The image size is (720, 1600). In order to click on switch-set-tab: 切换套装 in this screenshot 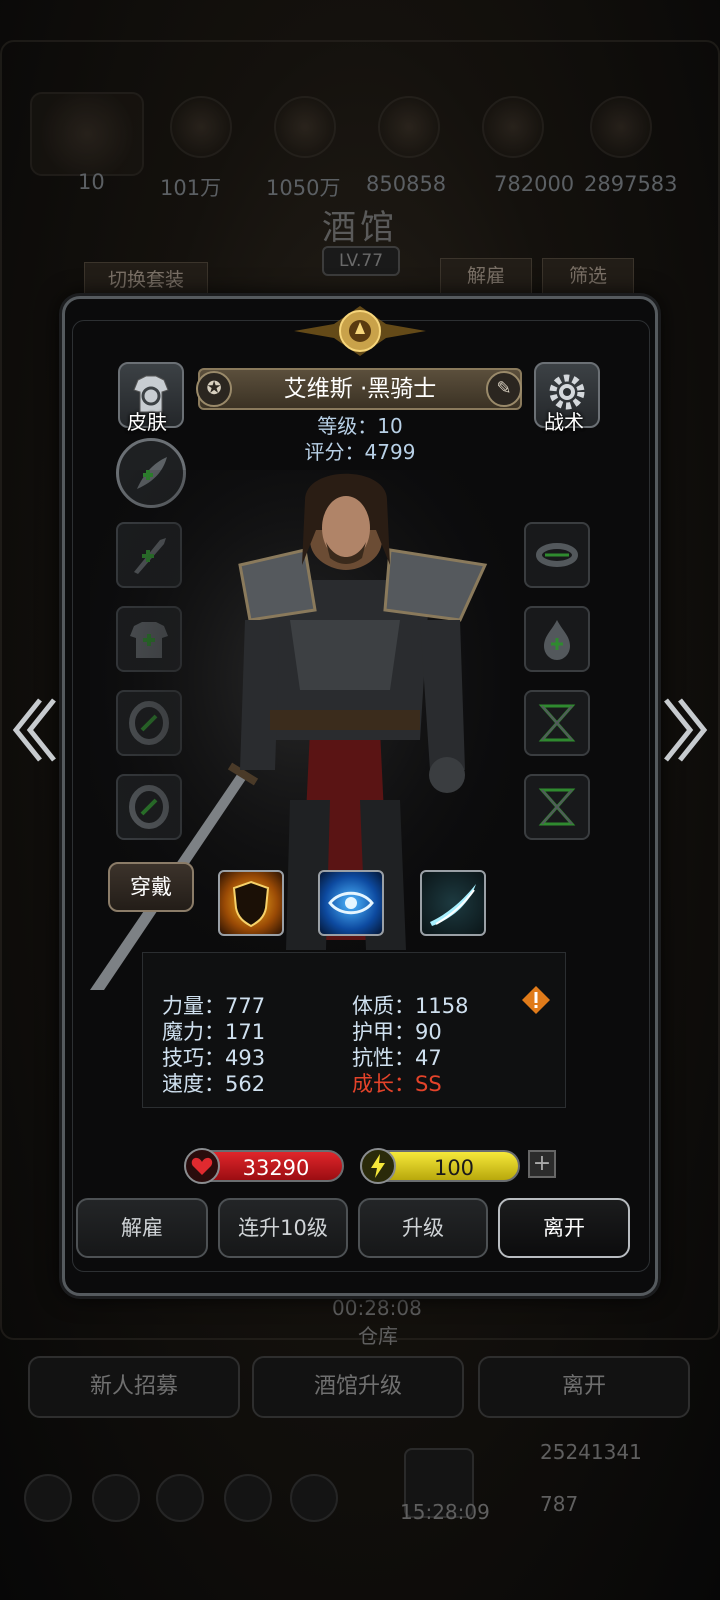, I will do `click(146, 280)`.